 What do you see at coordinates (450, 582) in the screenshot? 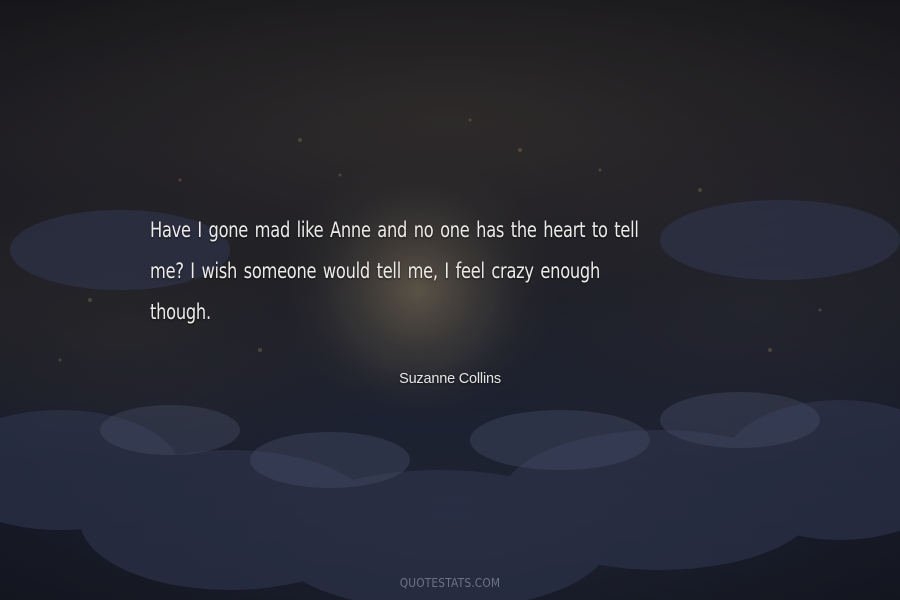
I see `site-watermark: QUOTESTATS.COM` at bounding box center [450, 582].